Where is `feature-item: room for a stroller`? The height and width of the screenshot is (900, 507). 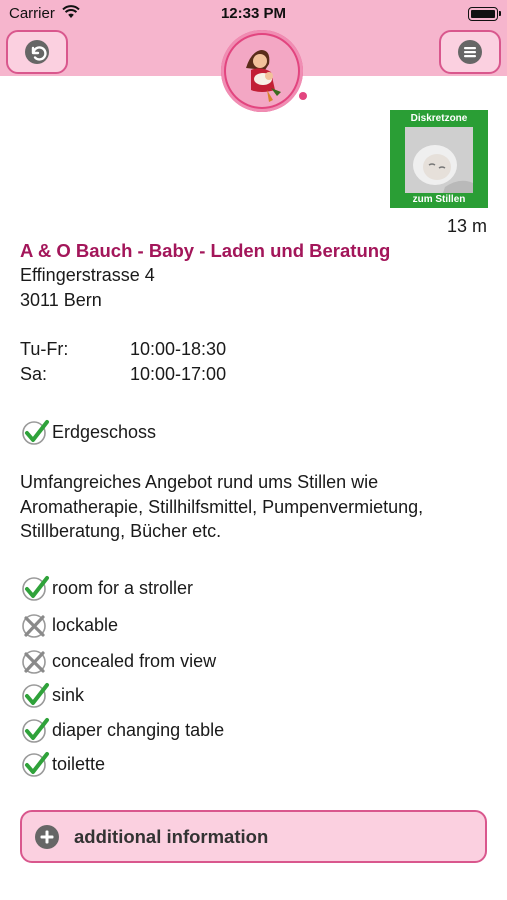 feature-item: room for a stroller is located at coordinates (106, 588).